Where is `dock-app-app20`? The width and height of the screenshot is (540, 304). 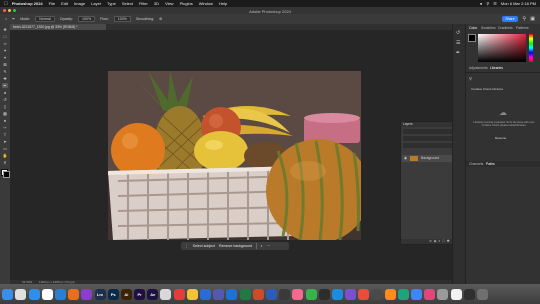 dock-app-app20 is located at coordinates (469, 294).